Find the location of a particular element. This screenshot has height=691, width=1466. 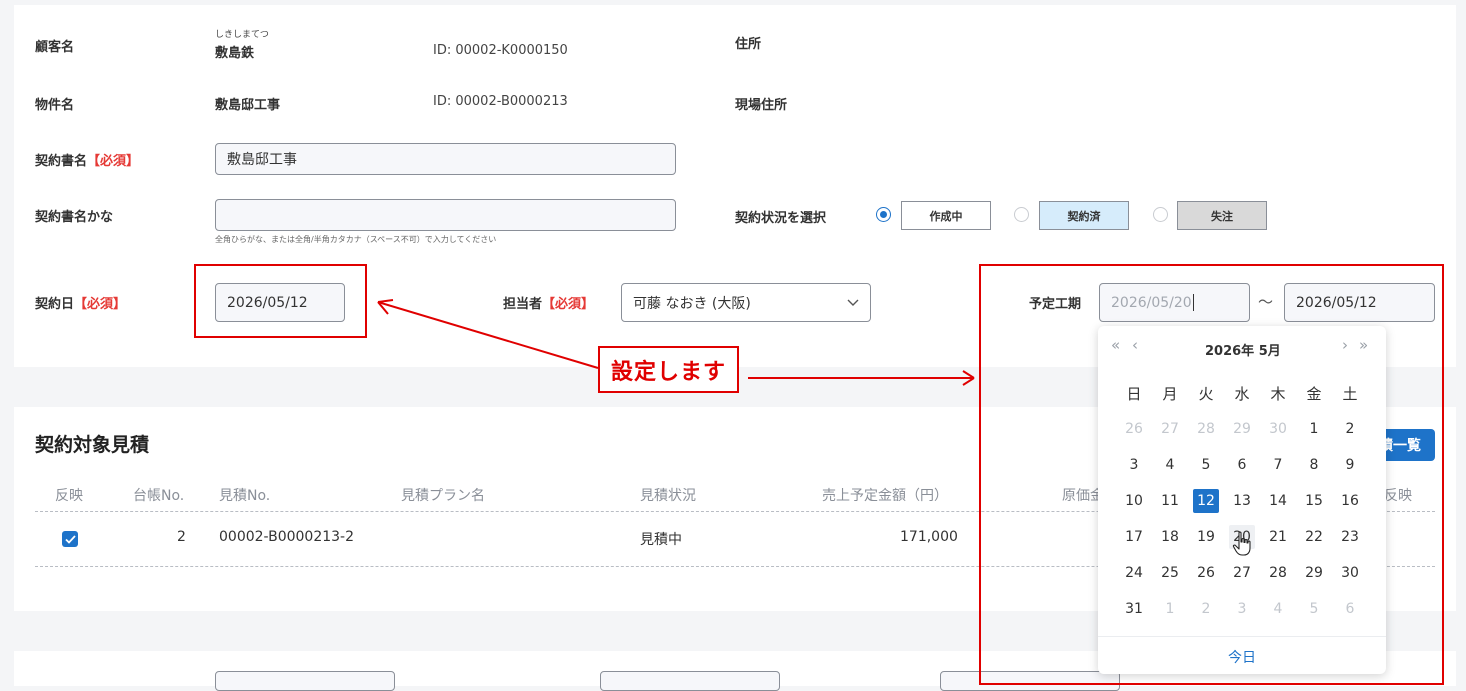

arrowhead-left is located at coordinates (385, 307).